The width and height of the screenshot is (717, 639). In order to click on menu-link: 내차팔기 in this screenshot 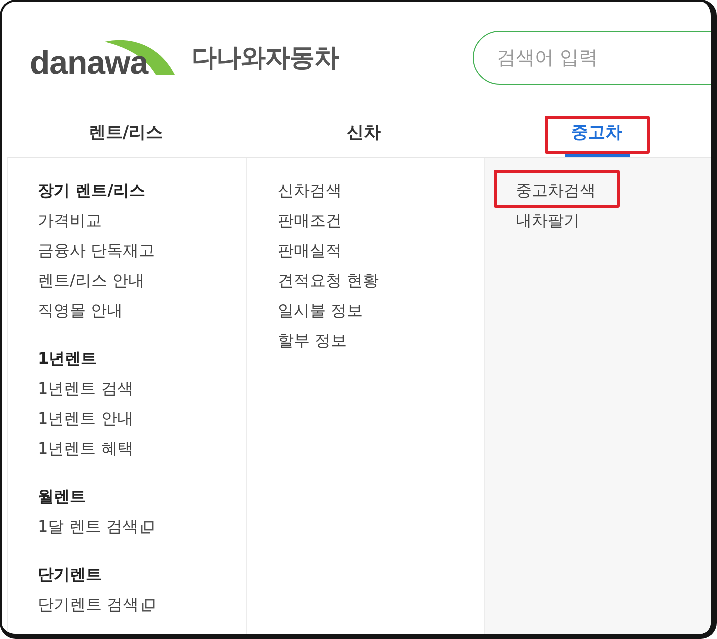, I will do `click(548, 221)`.